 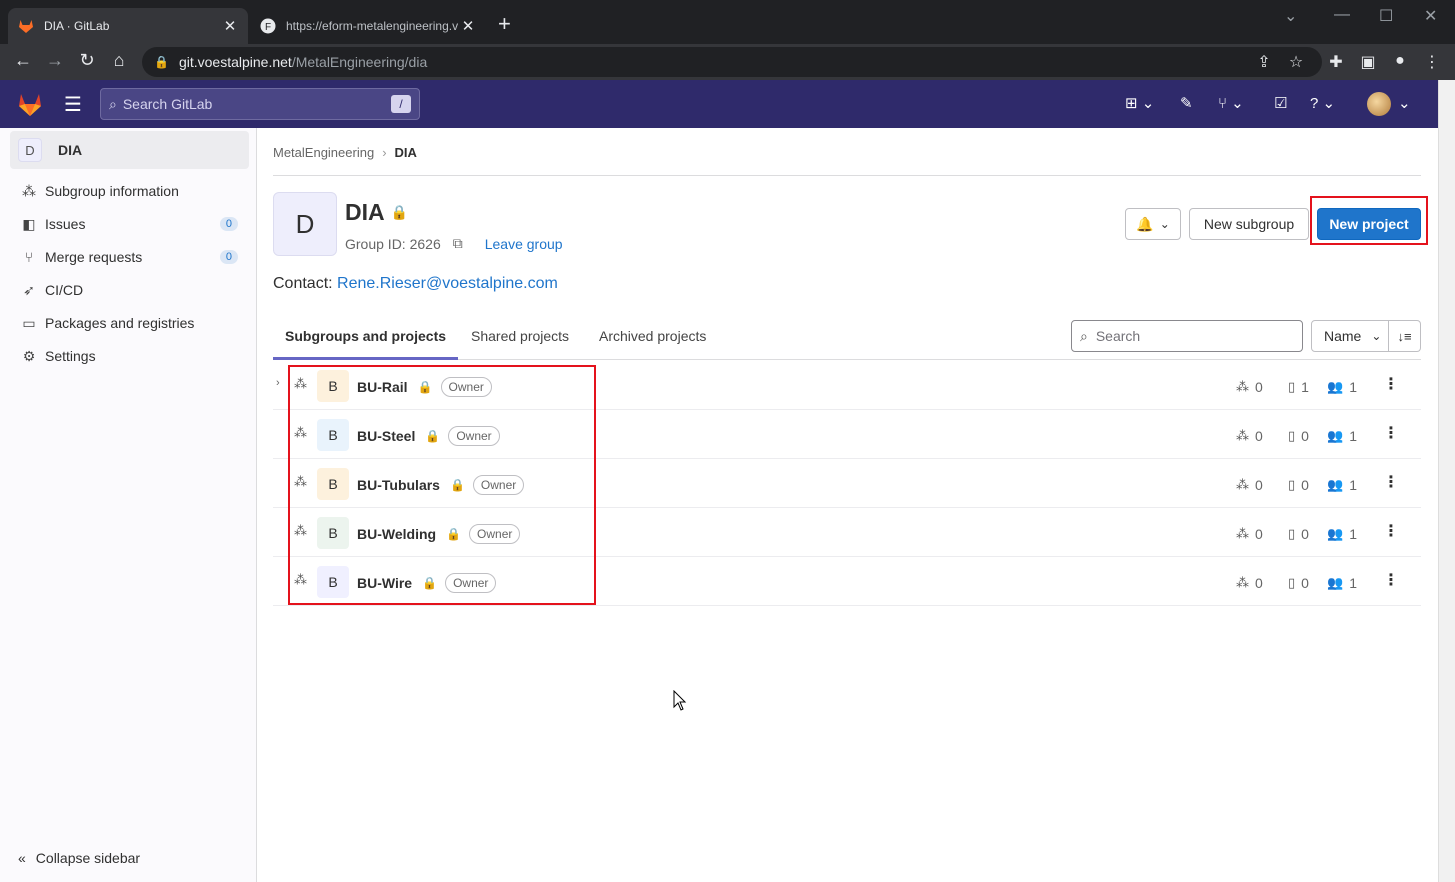 What do you see at coordinates (29, 322) in the screenshot?
I see `package-icon: ▭` at bounding box center [29, 322].